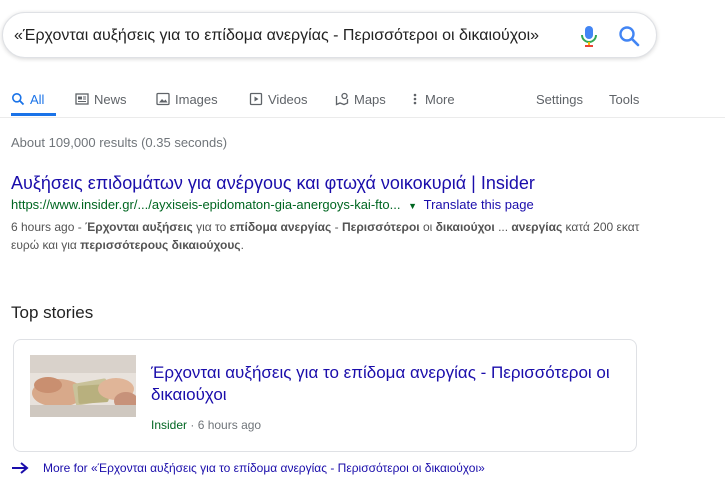  Describe the element at coordinates (427, 227) in the screenshot. I see `snippet-segment: οι` at that location.